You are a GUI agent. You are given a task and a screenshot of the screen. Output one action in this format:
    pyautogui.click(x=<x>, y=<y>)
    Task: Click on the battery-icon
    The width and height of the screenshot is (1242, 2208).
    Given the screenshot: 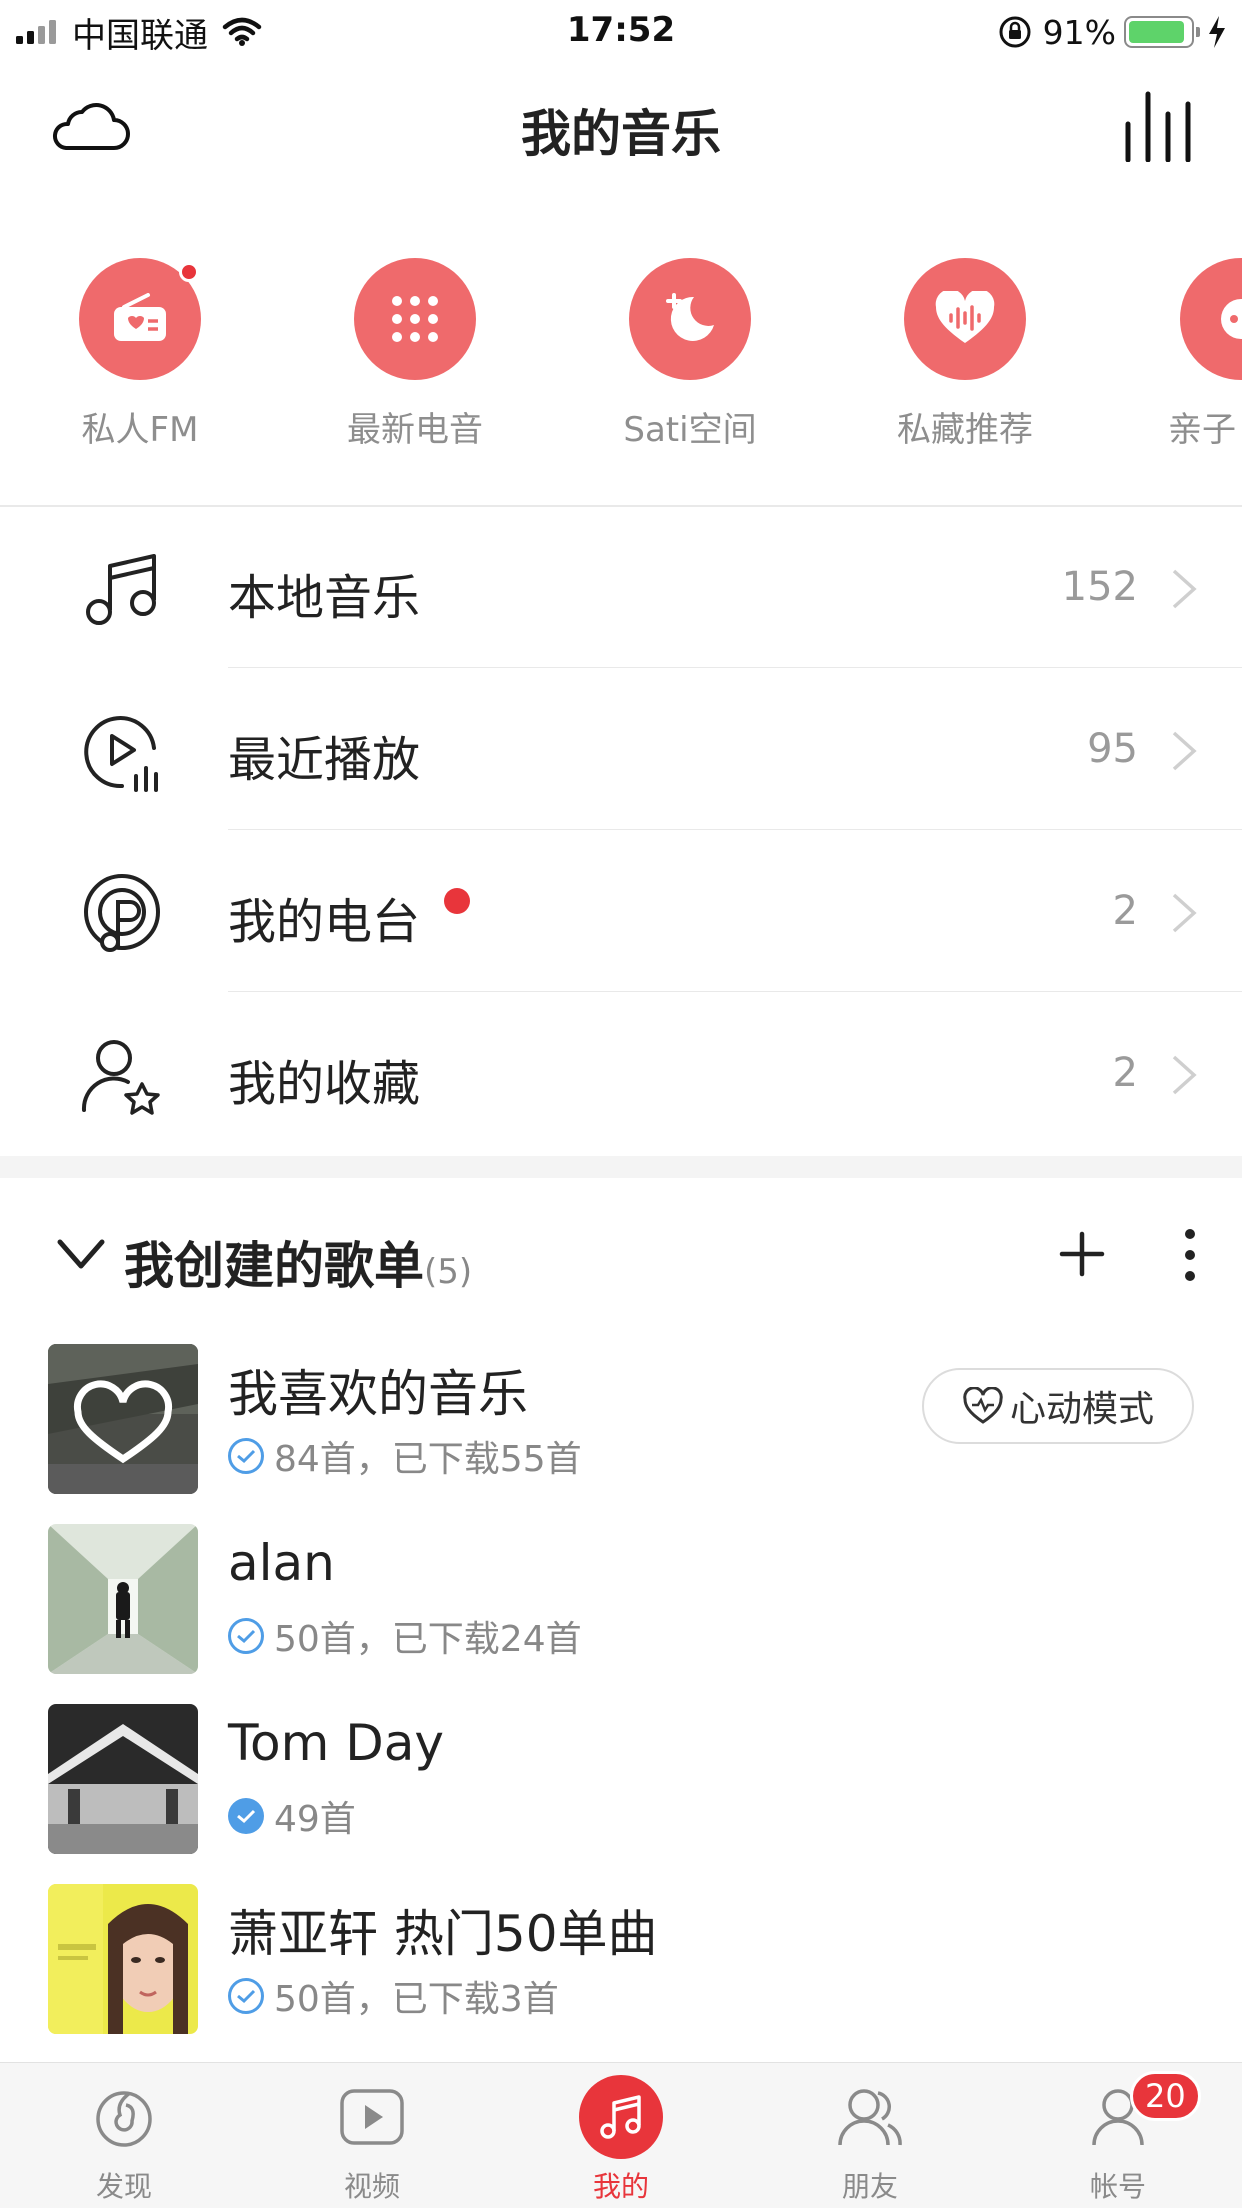 What is the action you would take?
    pyautogui.click(x=1162, y=32)
    